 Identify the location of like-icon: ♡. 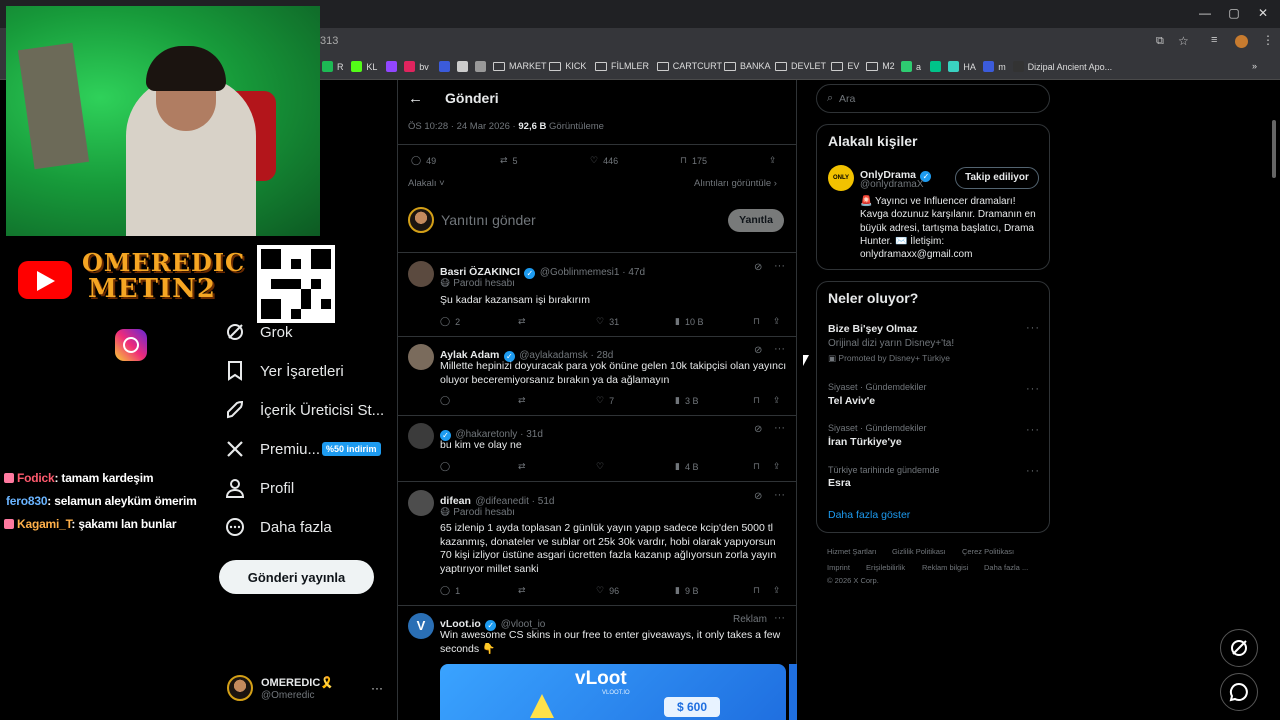
(600, 466).